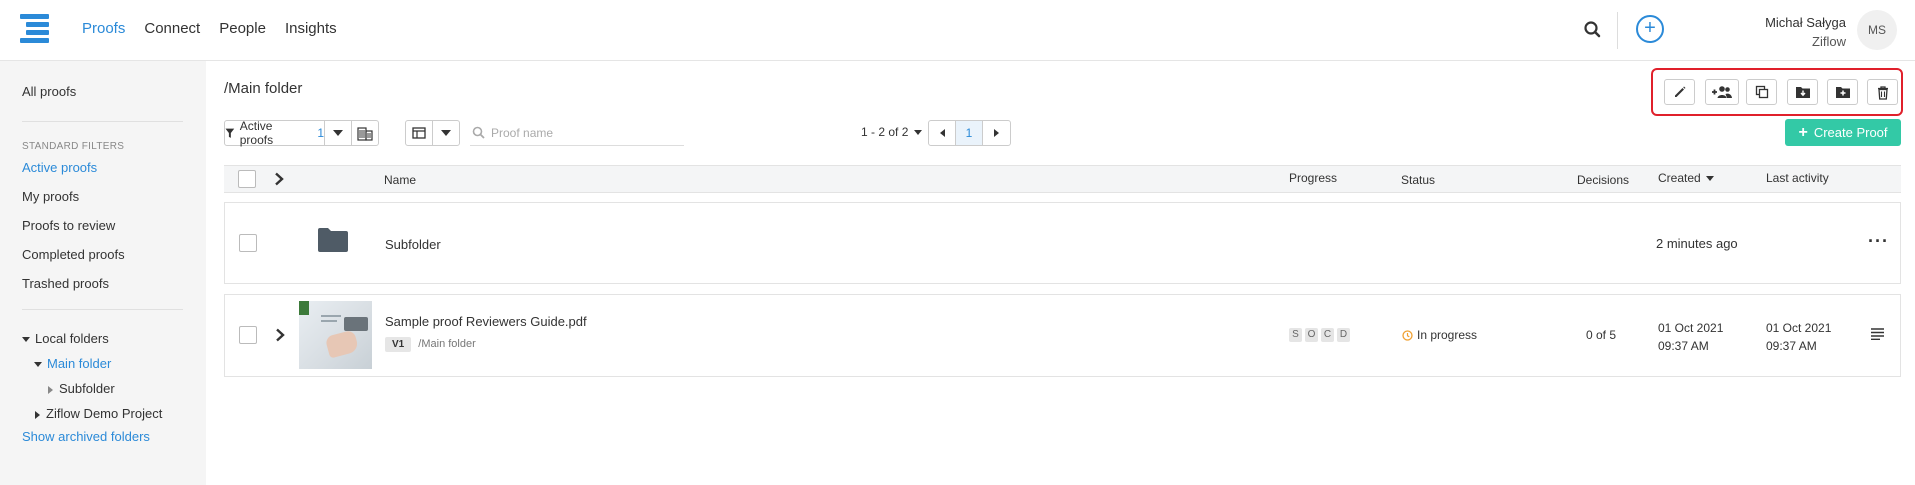  I want to click on download-button, so click(1802, 92).